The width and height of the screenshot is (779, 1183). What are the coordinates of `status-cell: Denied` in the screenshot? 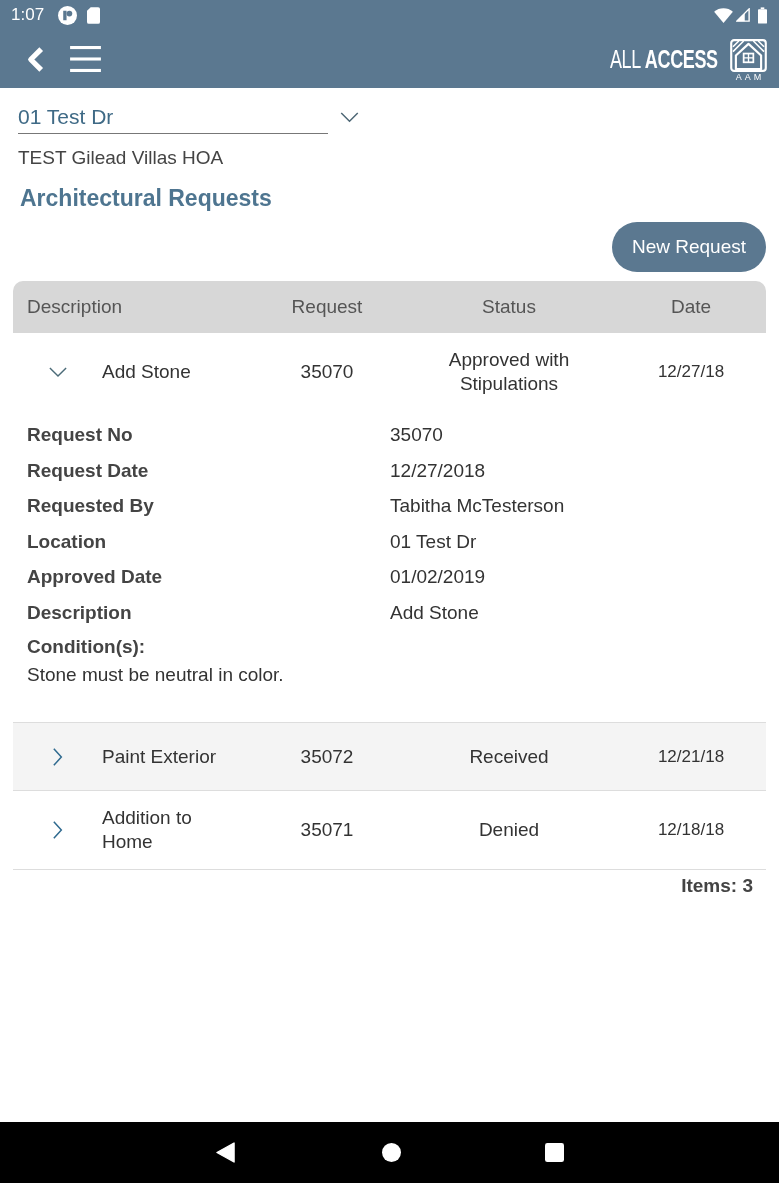 It's located at (509, 830).